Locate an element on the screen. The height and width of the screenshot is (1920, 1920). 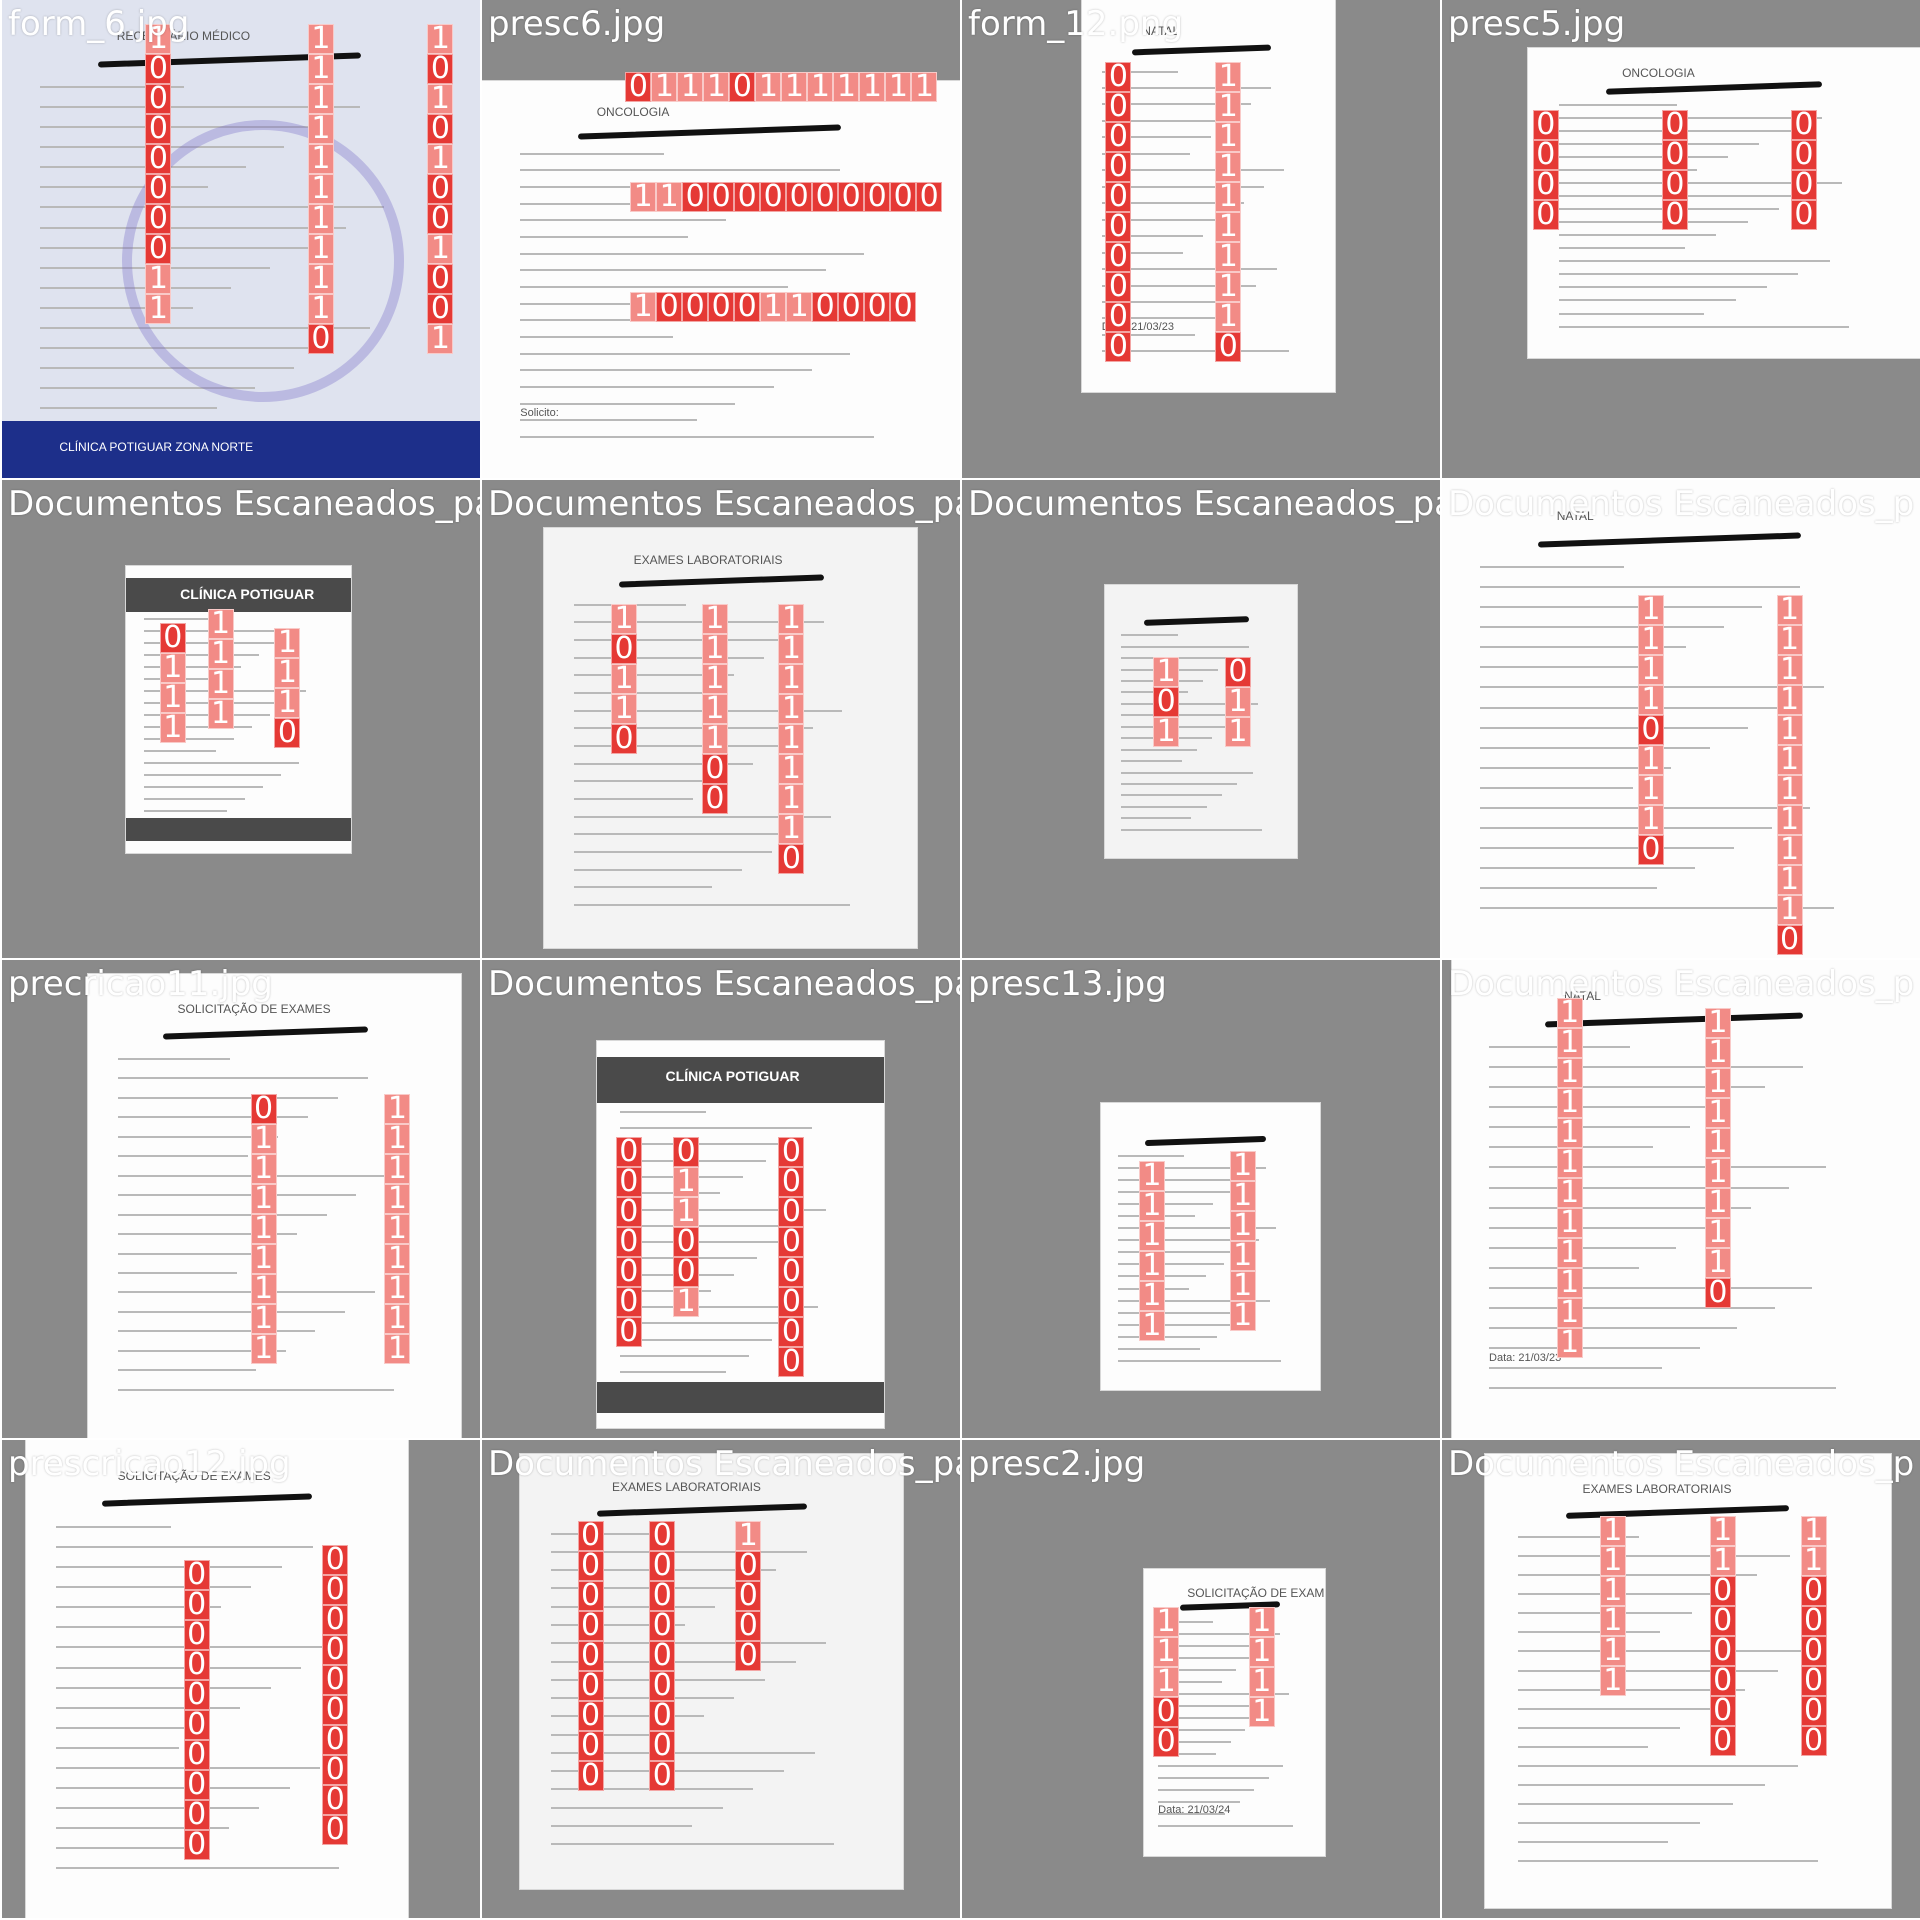
prediction-column: 011101111111 is located at coordinates (781, 86).